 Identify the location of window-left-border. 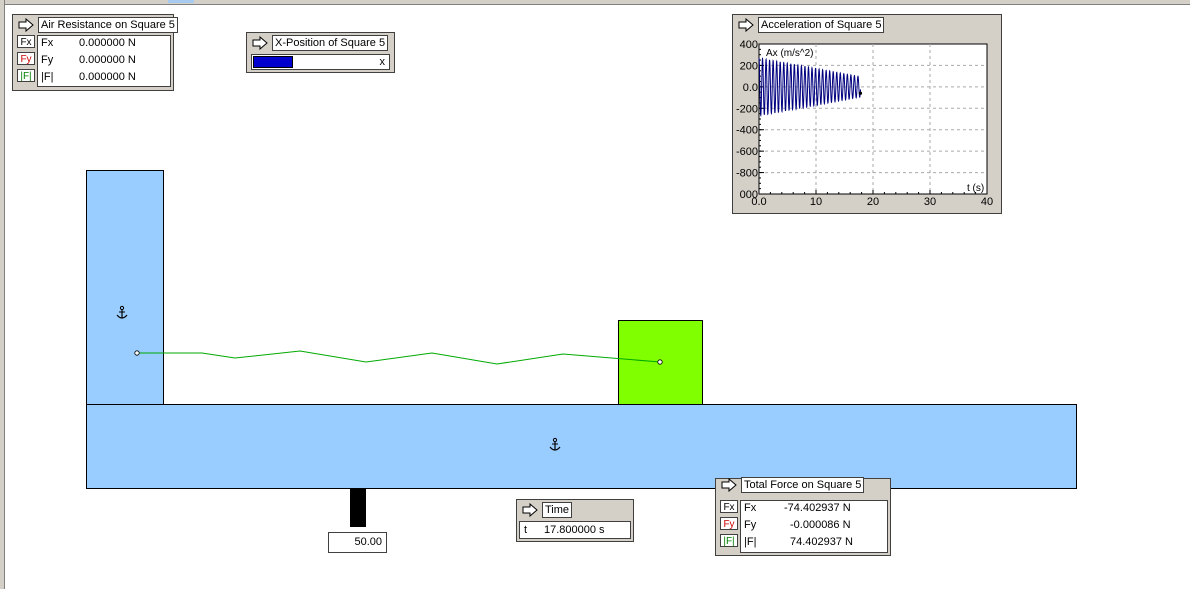
(2, 294).